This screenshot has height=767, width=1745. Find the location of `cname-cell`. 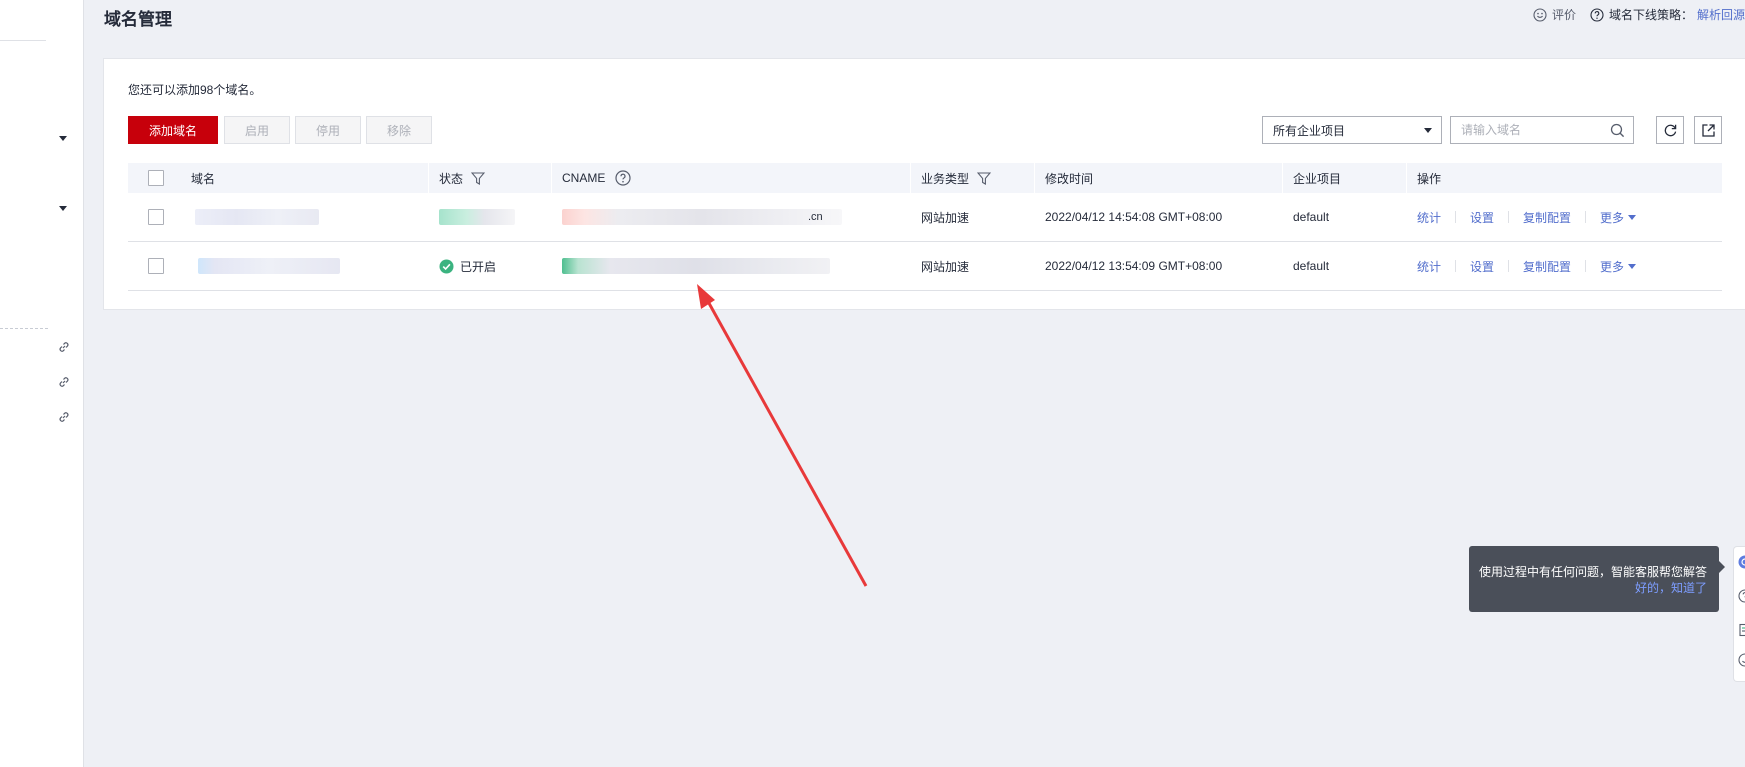

cname-cell is located at coordinates (696, 266).